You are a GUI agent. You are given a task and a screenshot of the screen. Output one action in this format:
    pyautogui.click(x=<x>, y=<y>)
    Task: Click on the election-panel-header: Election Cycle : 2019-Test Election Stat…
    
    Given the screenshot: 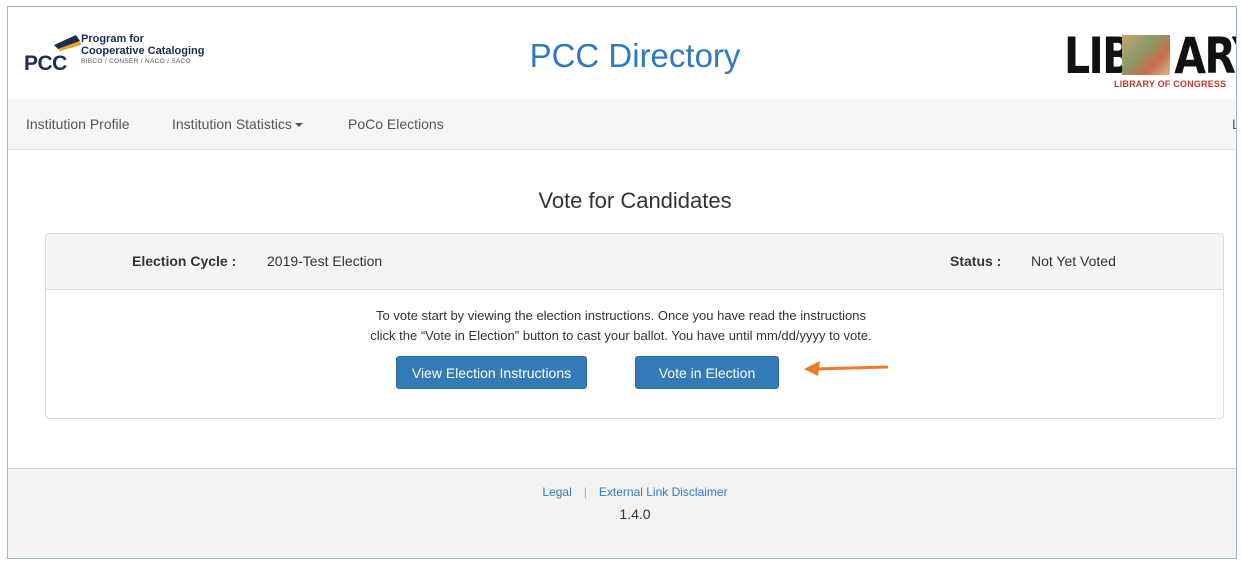 What is the action you would take?
    pyautogui.click(x=634, y=262)
    